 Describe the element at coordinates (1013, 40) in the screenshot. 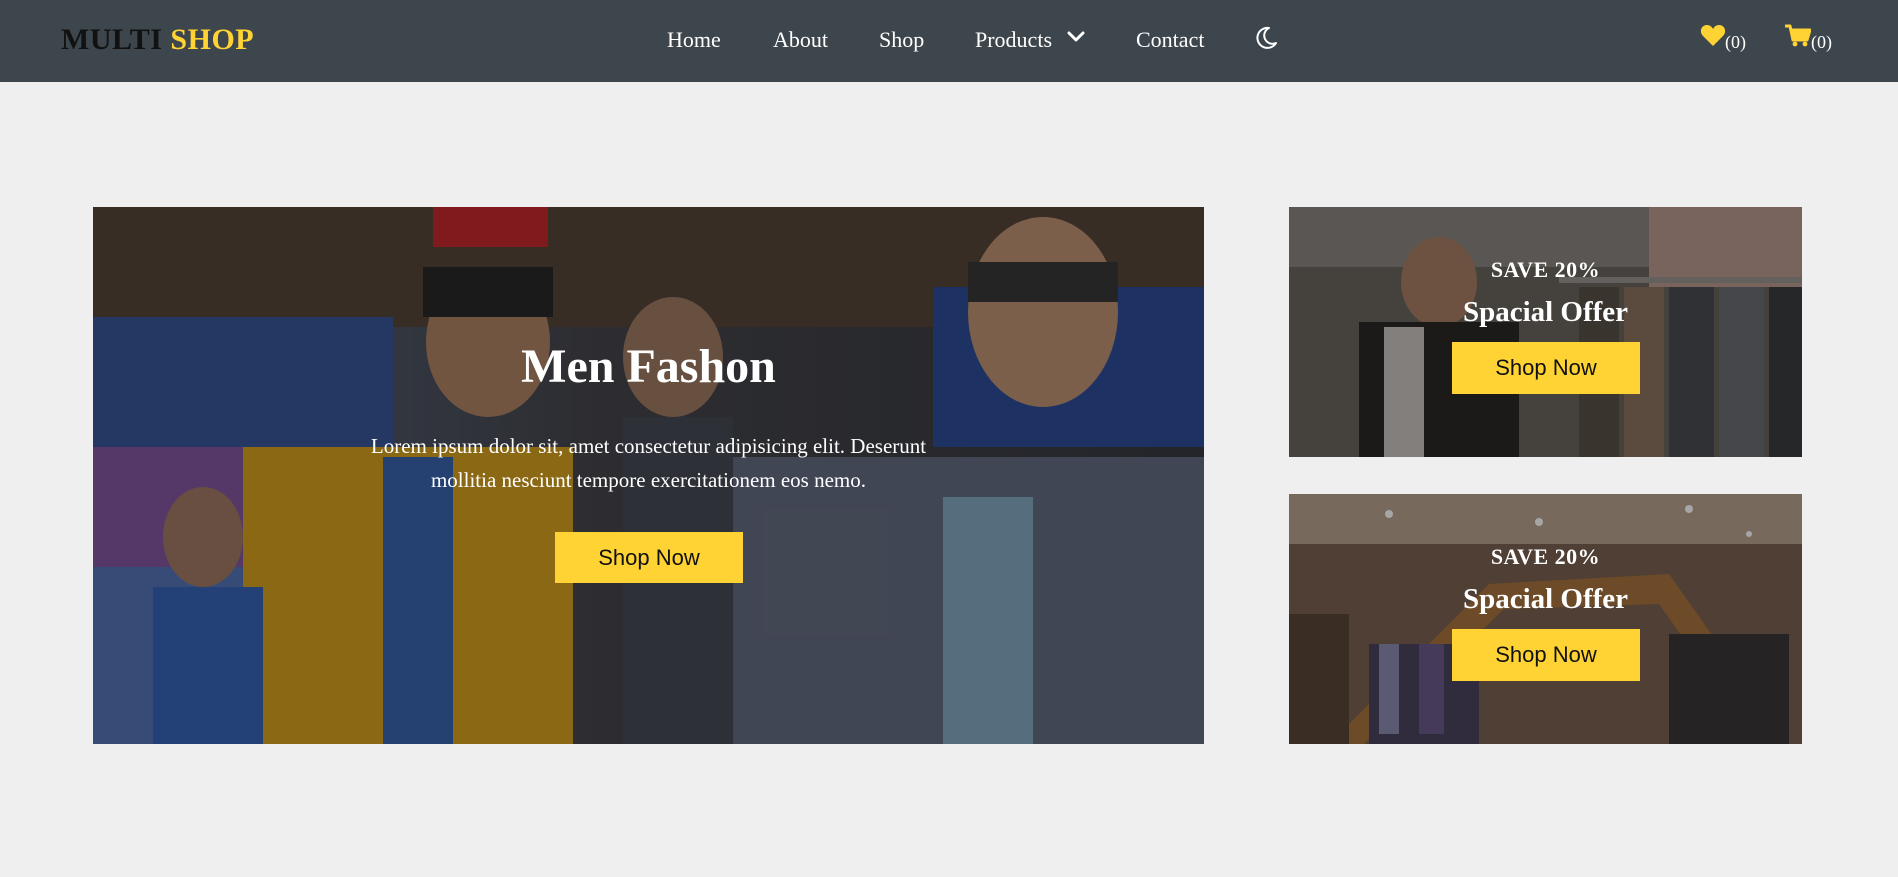

I see `nav-products-link: Products` at that location.